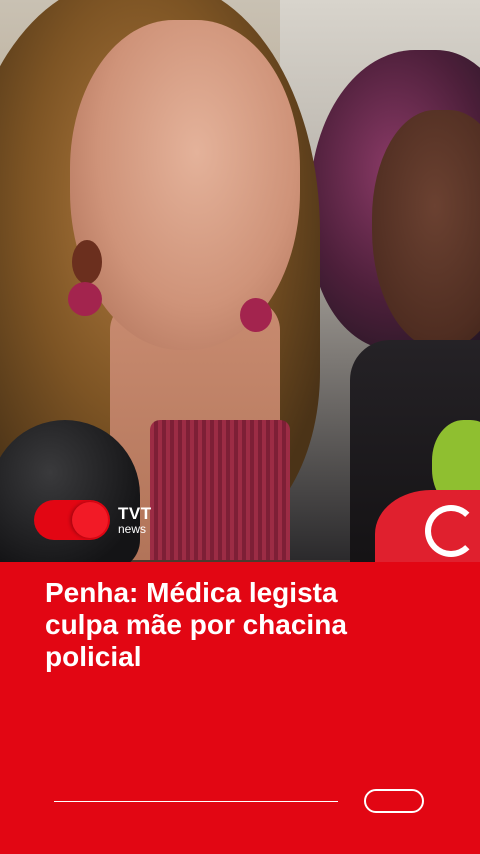  I want to click on logo-sub: news, so click(132, 529).